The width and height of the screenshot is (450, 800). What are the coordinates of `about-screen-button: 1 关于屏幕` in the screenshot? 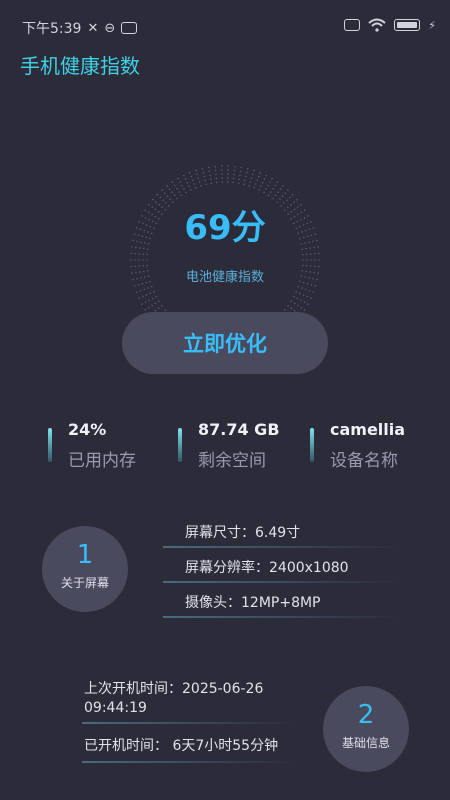 It's located at (85, 569).